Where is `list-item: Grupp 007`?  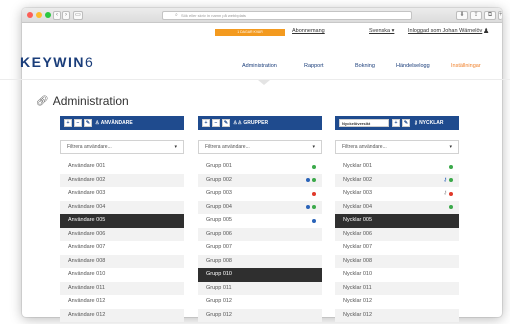
list-item: Grupp 007 is located at coordinates (260, 248).